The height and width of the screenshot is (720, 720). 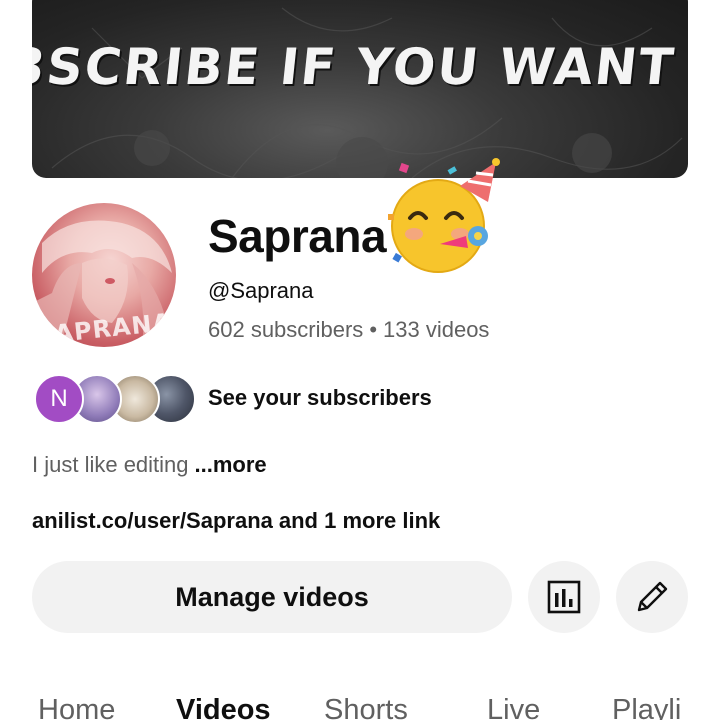 I want to click on edit-channel-button, so click(x=652, y=597).